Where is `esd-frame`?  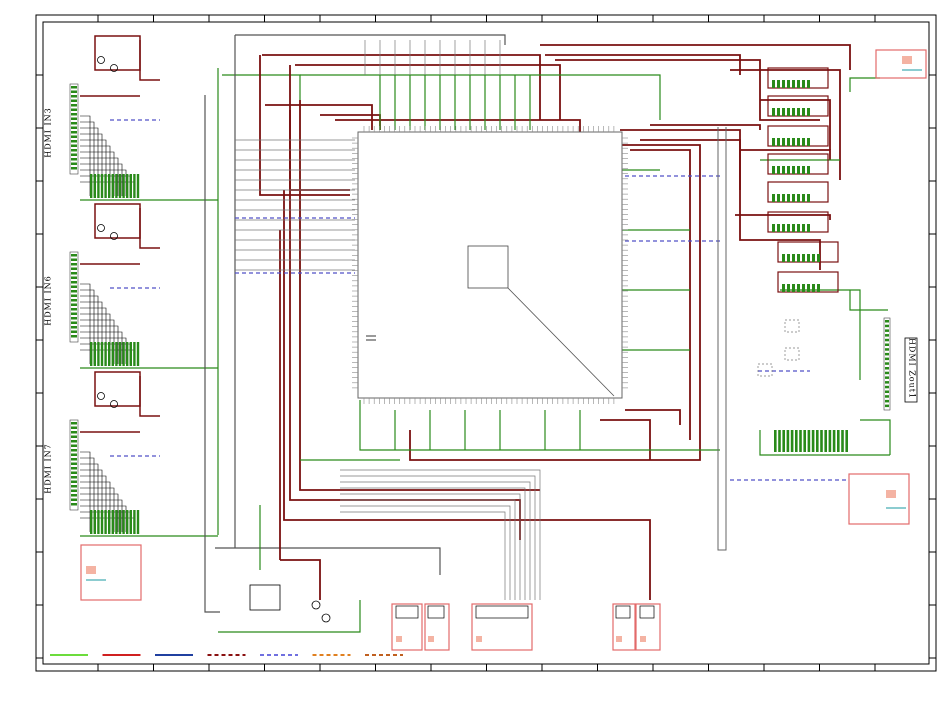
esd-frame is located at coordinates (117, 389).